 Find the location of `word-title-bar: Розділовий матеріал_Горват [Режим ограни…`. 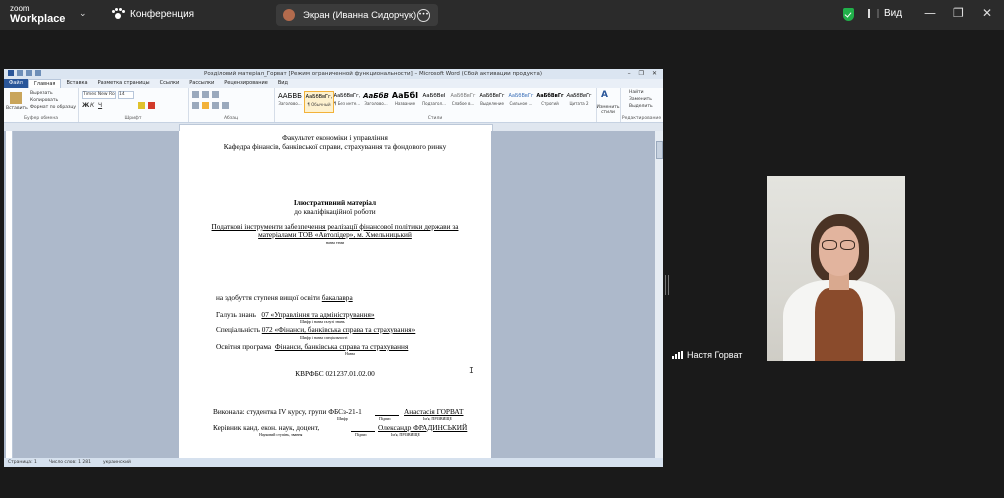

word-title-bar: Розділовий матеріал_Горват [Режим ограни… is located at coordinates (333, 74).